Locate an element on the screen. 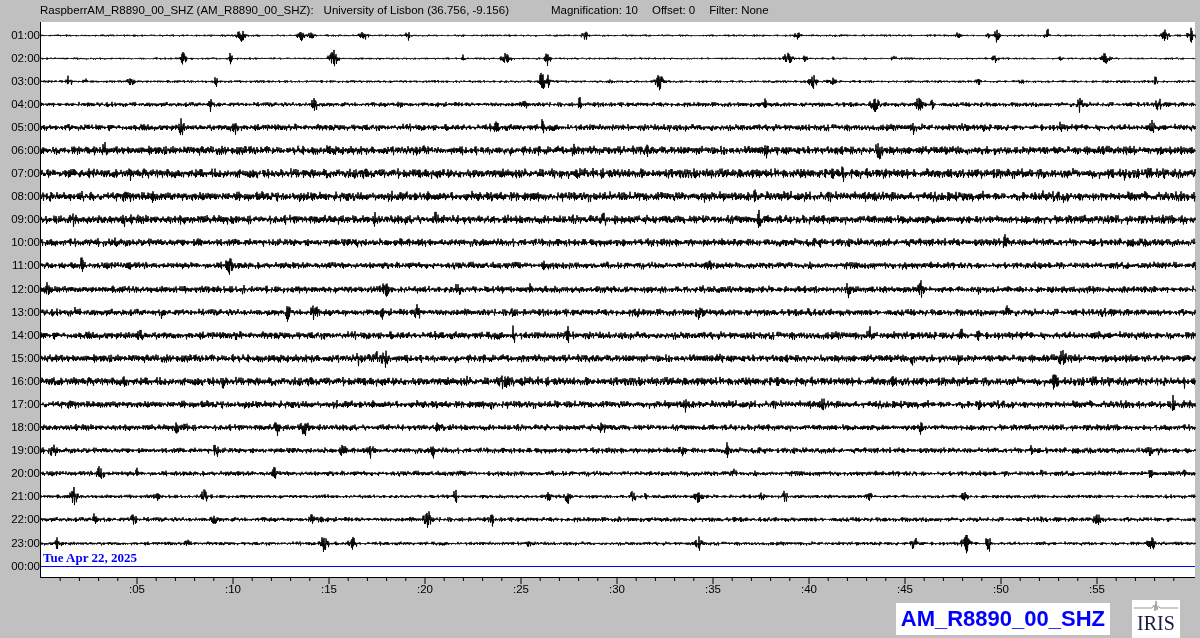 Image resolution: width=1200 pixels, height=638 pixels. hour-label: 21:00 is located at coordinates (25, 497).